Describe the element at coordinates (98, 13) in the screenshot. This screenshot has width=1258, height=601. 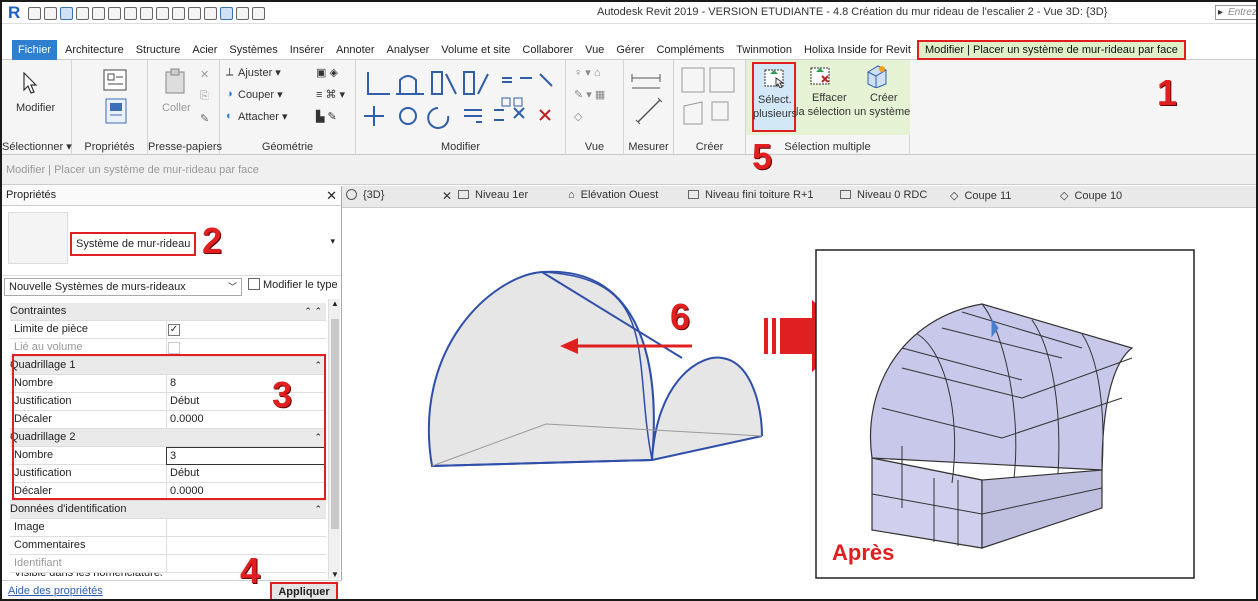
I see `redo-icon` at that location.